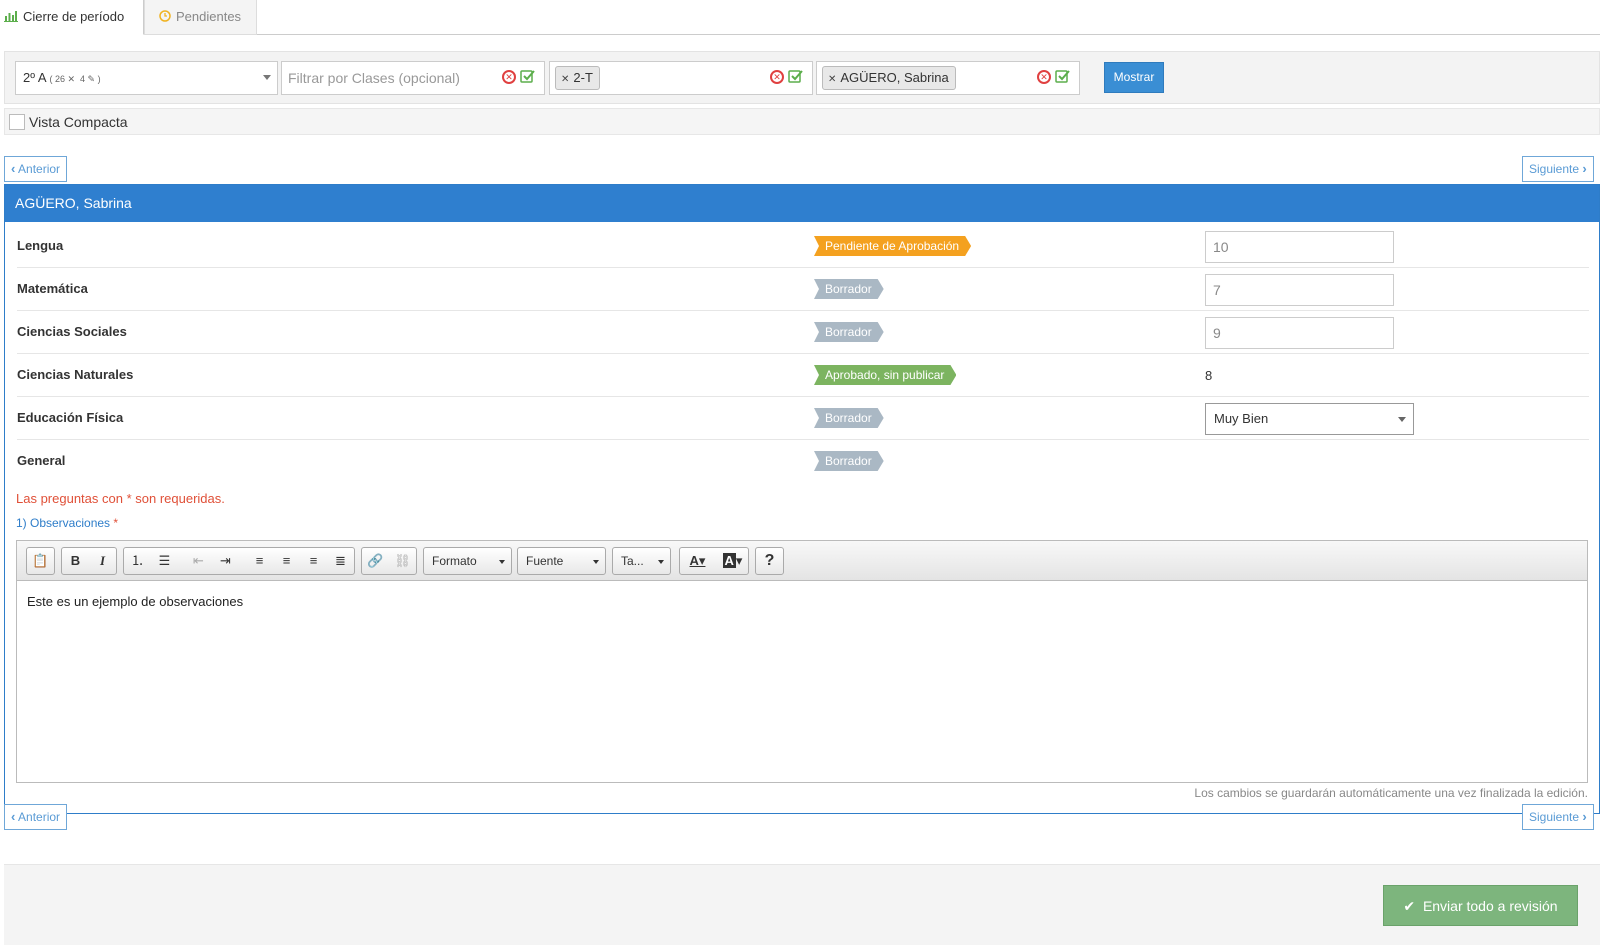  Describe the element at coordinates (313, 561) in the screenshot. I see `align-right-icon: ≡` at that location.